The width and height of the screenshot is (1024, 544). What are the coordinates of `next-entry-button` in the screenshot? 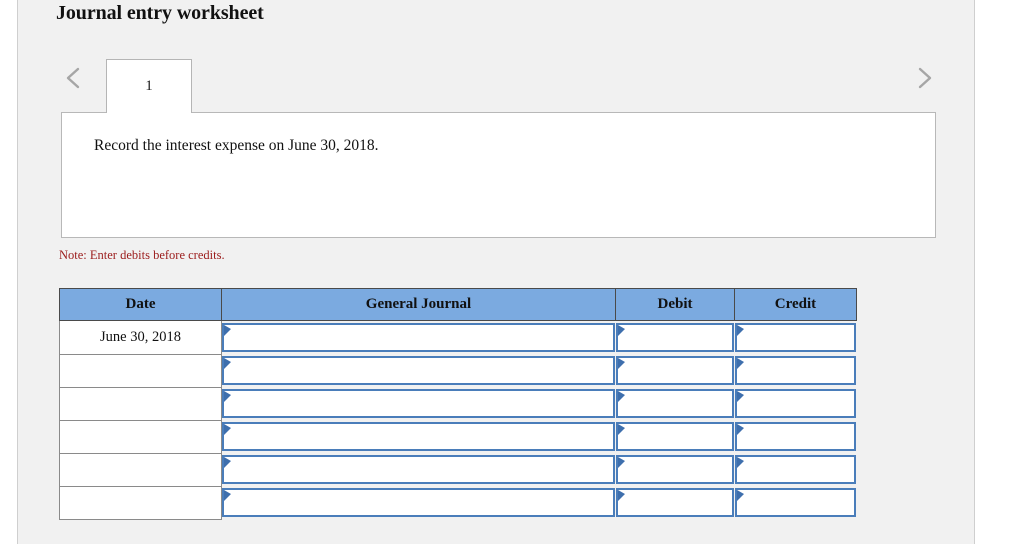 It's located at (924, 78).